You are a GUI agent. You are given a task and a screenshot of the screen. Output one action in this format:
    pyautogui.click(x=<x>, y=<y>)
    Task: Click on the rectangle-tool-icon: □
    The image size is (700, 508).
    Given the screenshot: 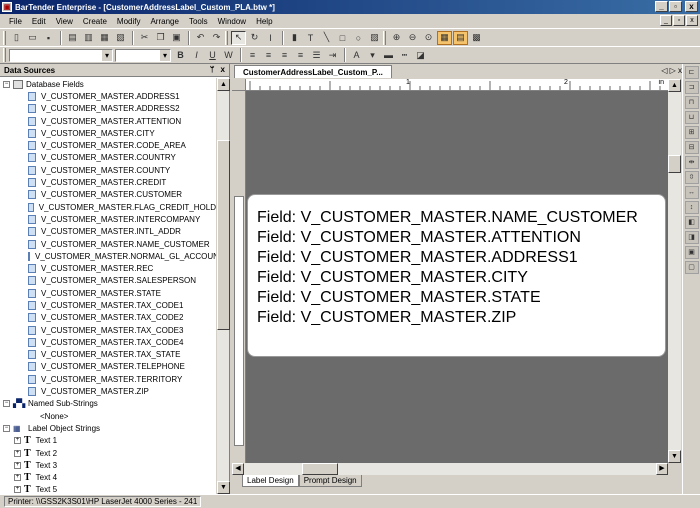 What is the action you would take?
    pyautogui.click(x=342, y=38)
    